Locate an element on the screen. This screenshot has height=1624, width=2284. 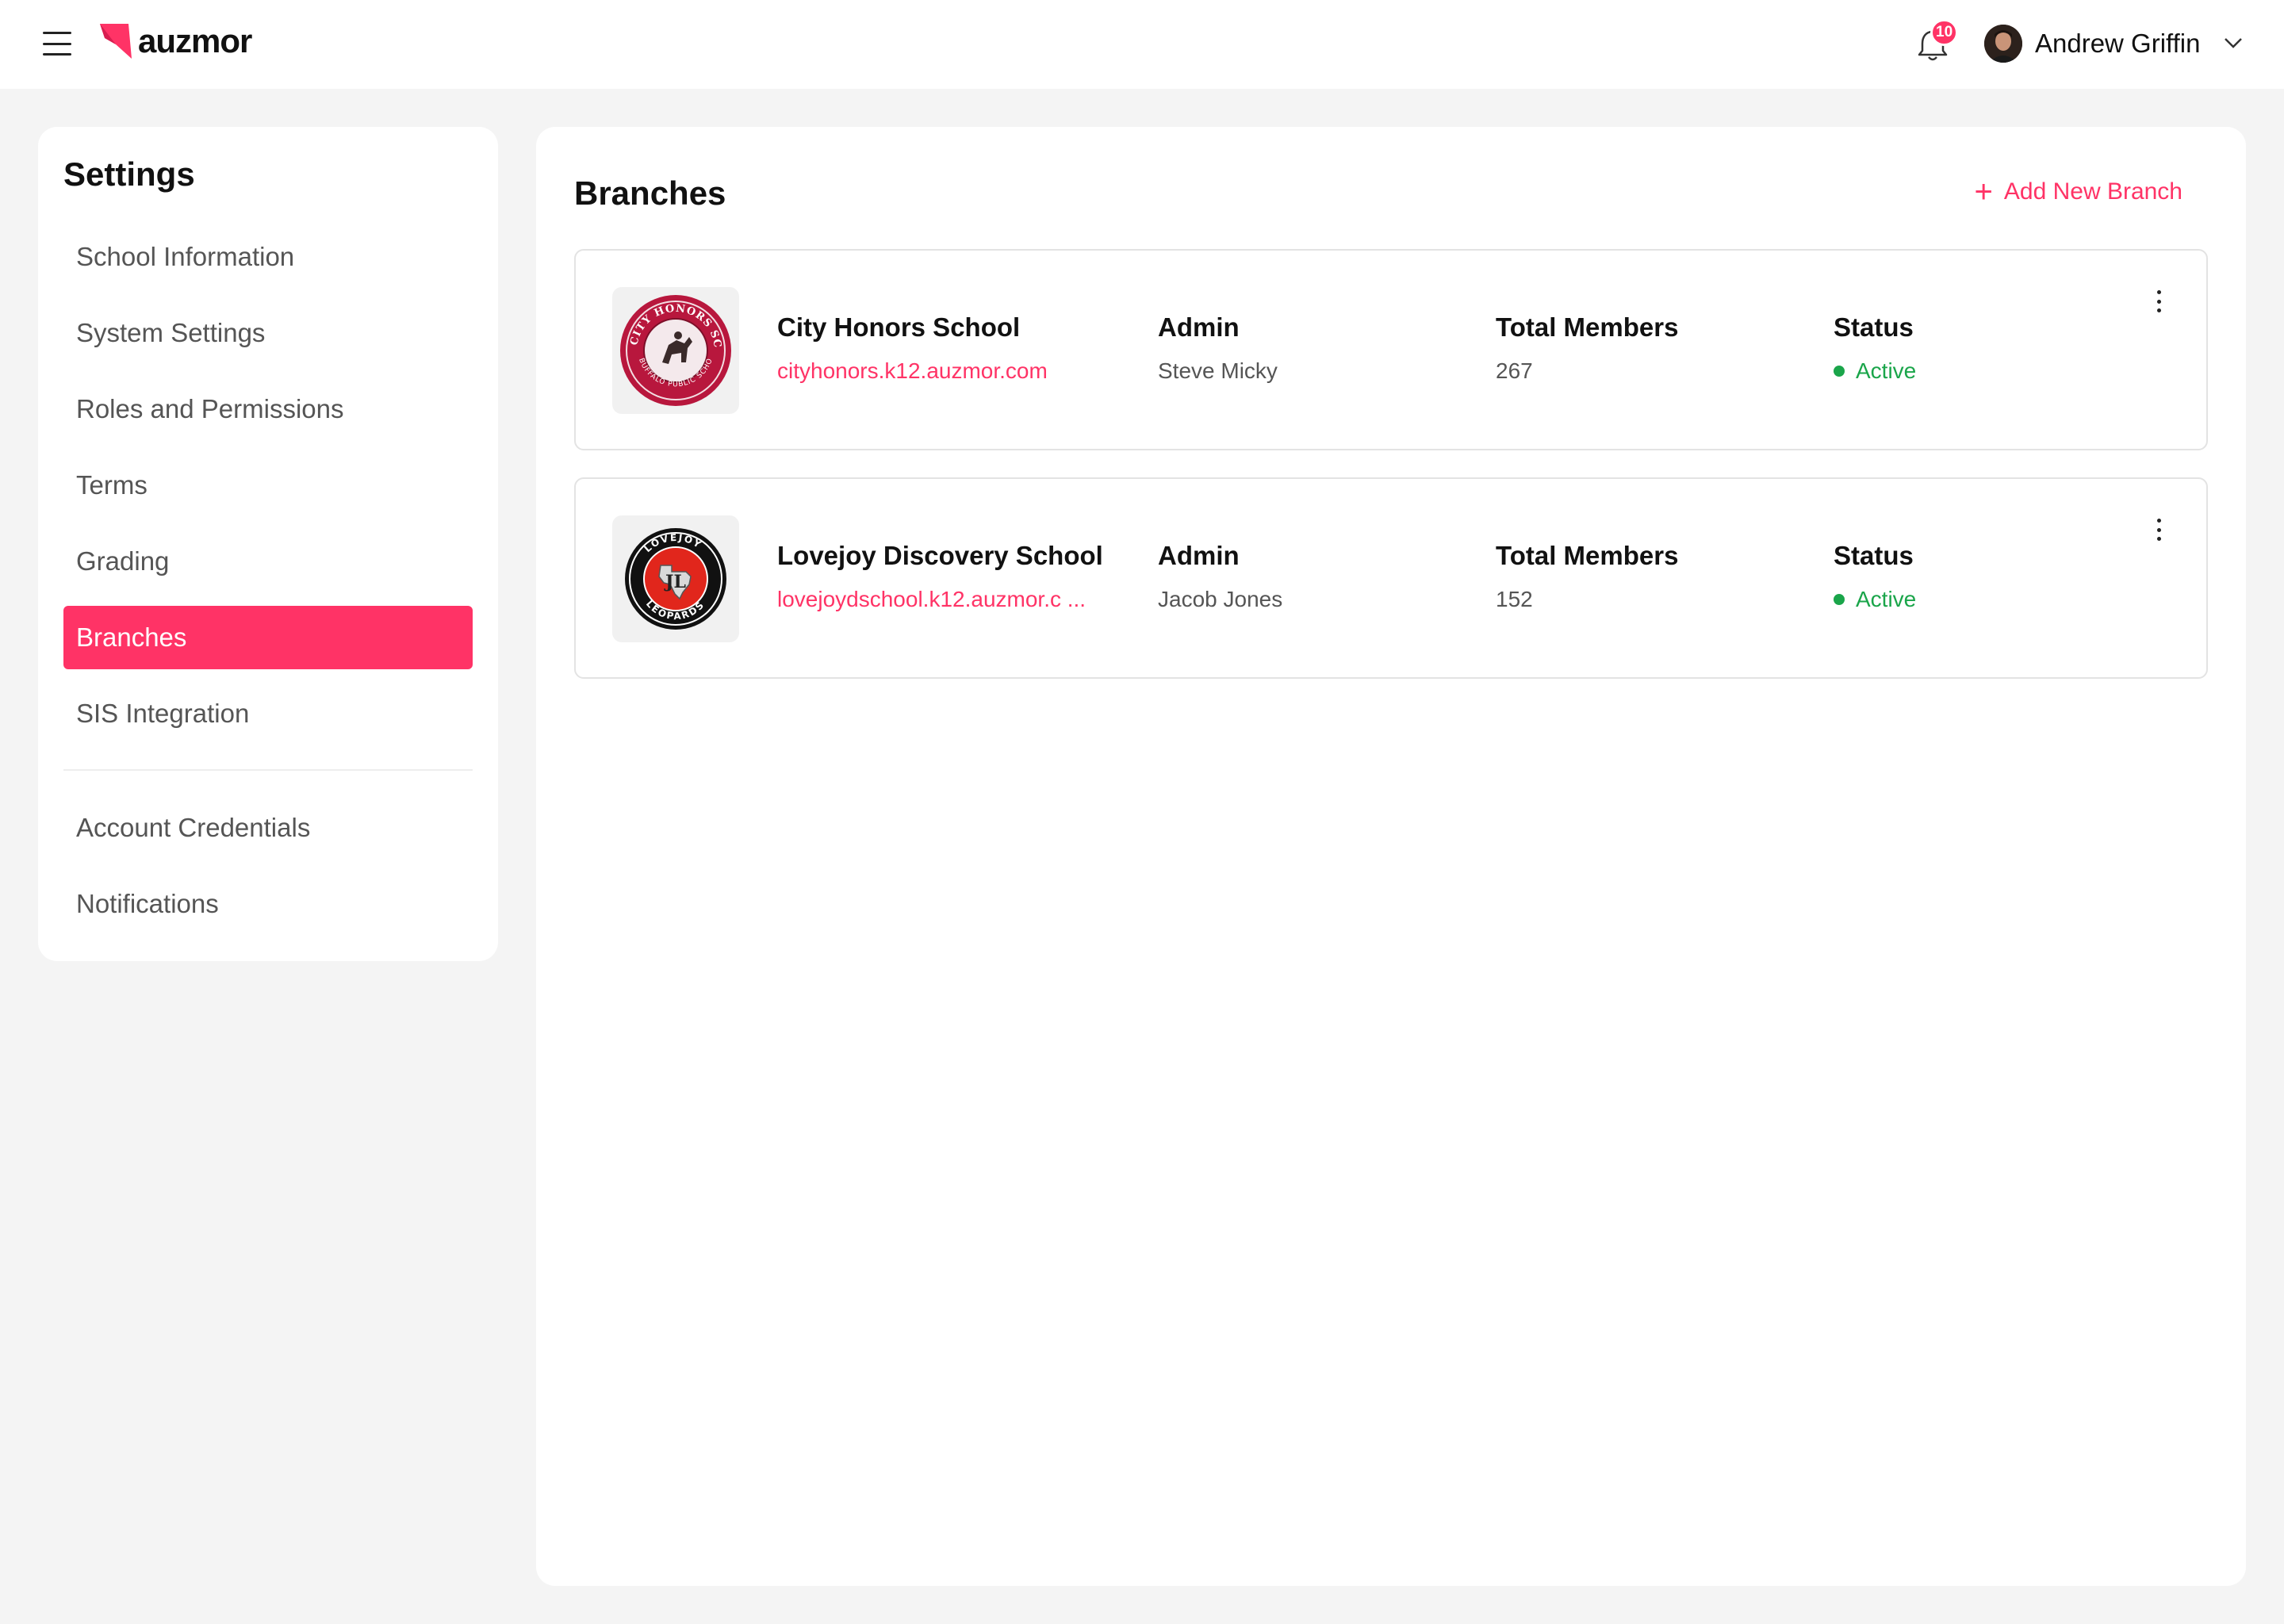
admin-value: Jacob Jones is located at coordinates (1220, 599).